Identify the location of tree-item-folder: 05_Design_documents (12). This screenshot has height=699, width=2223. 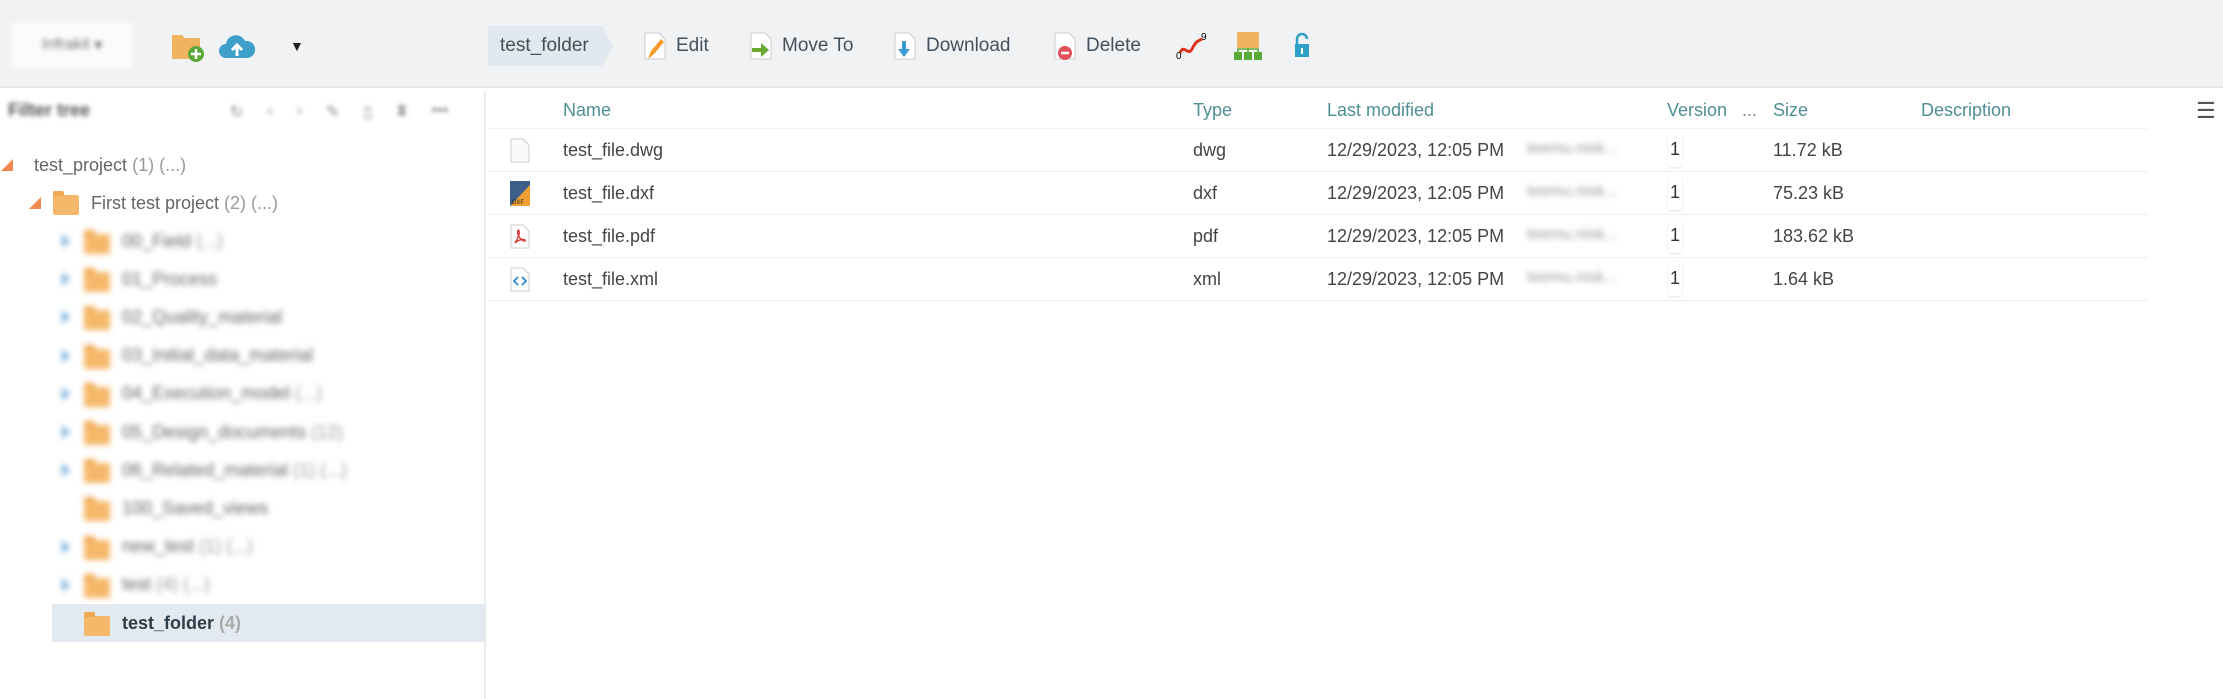
(171, 432).